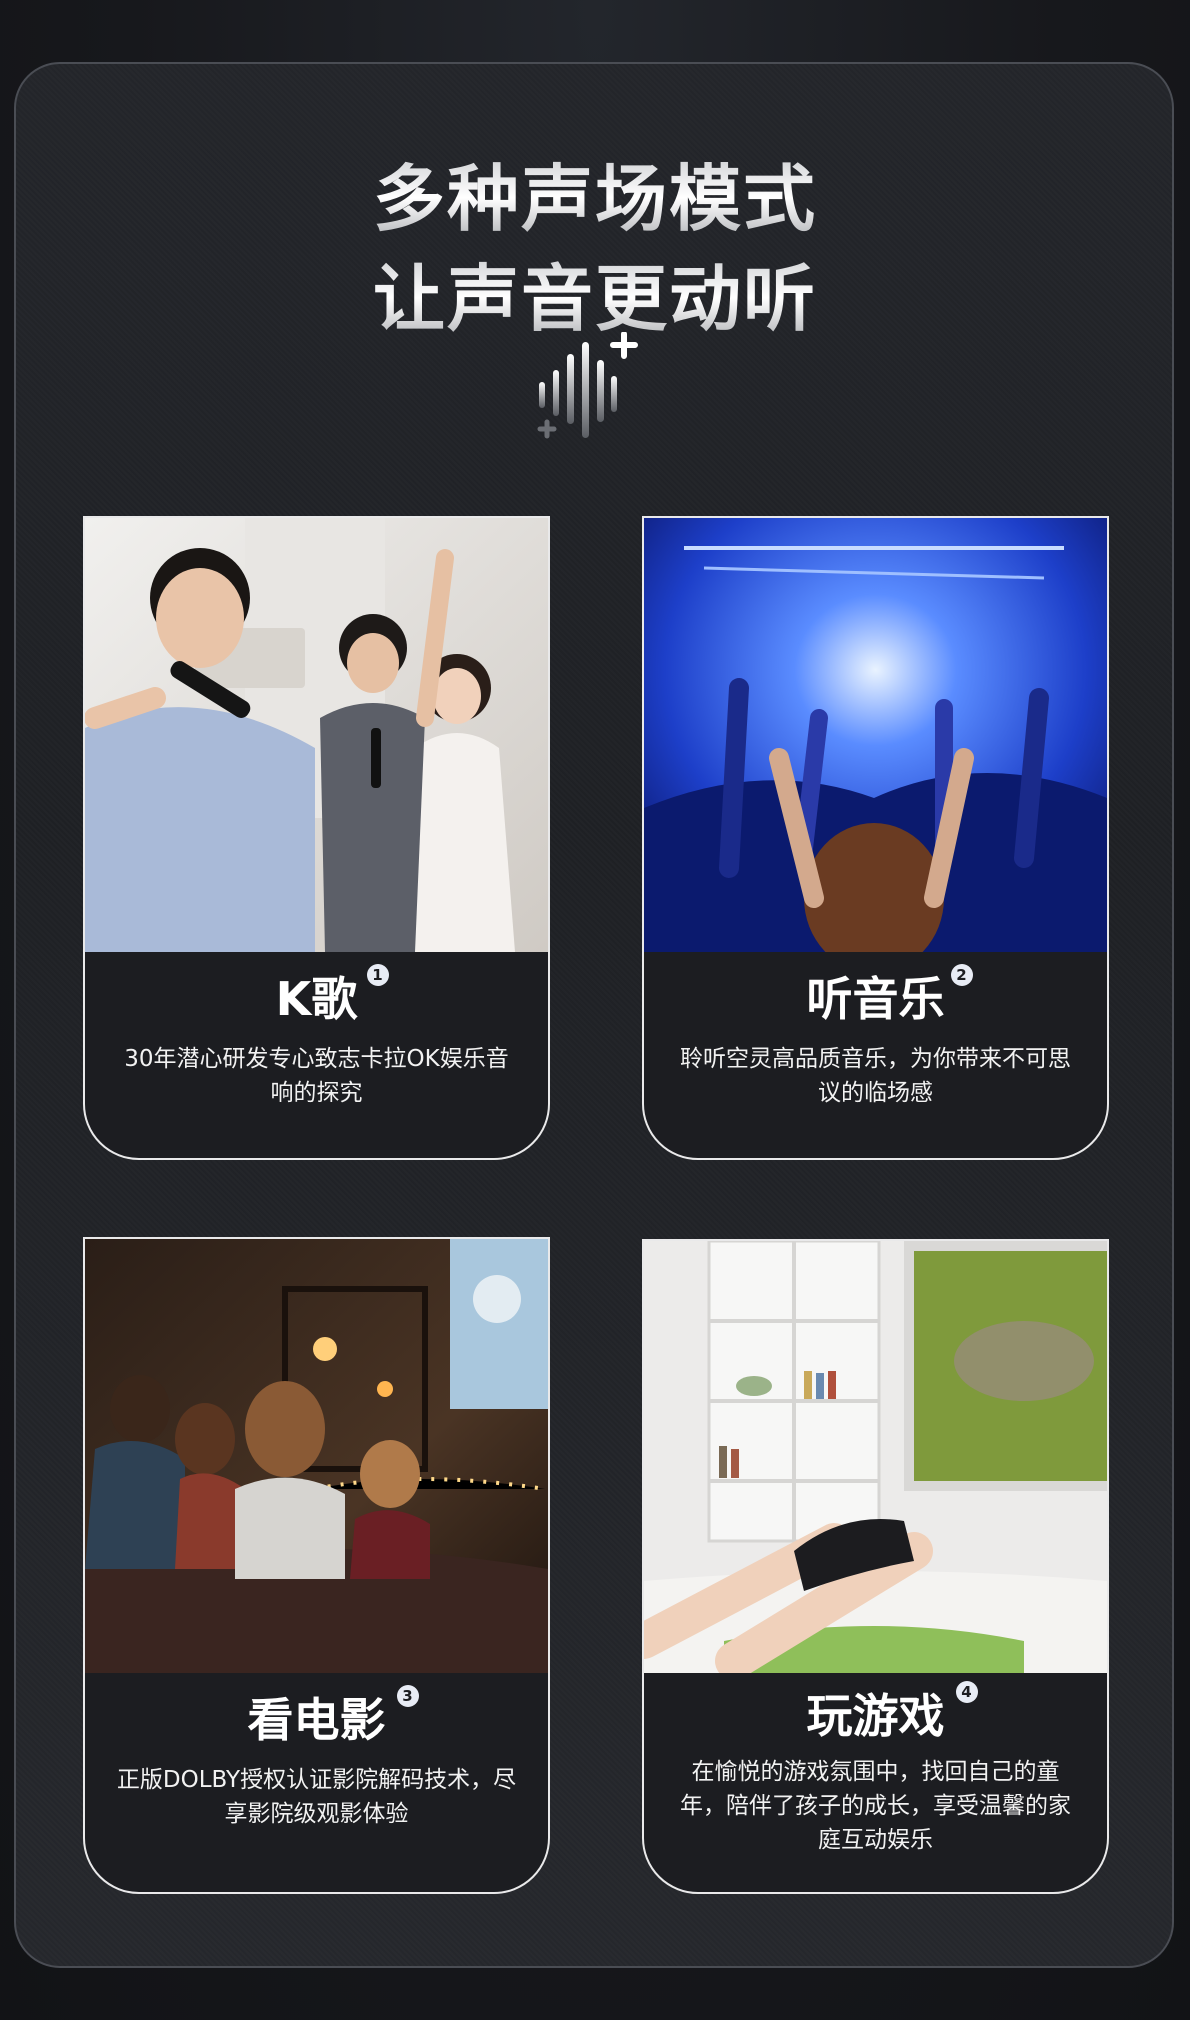 This screenshot has height=2020, width=1190. What do you see at coordinates (316, 1456) in the screenshot?
I see `family-movie-photo` at bounding box center [316, 1456].